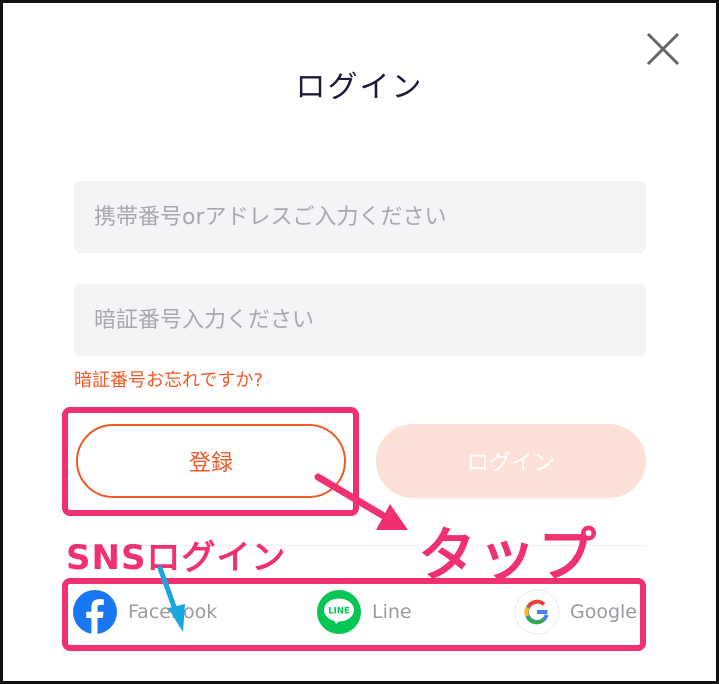  What do you see at coordinates (511, 461) in the screenshot?
I see `login-button: ログイン` at bounding box center [511, 461].